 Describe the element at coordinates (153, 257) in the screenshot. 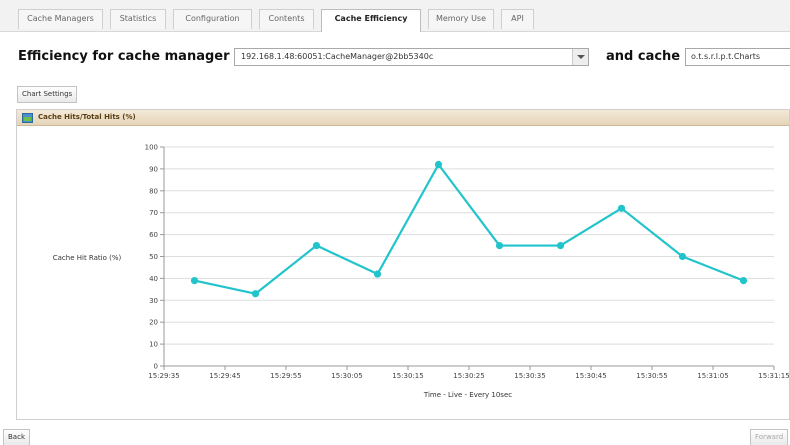

I see `y-tick-label: 50` at that location.